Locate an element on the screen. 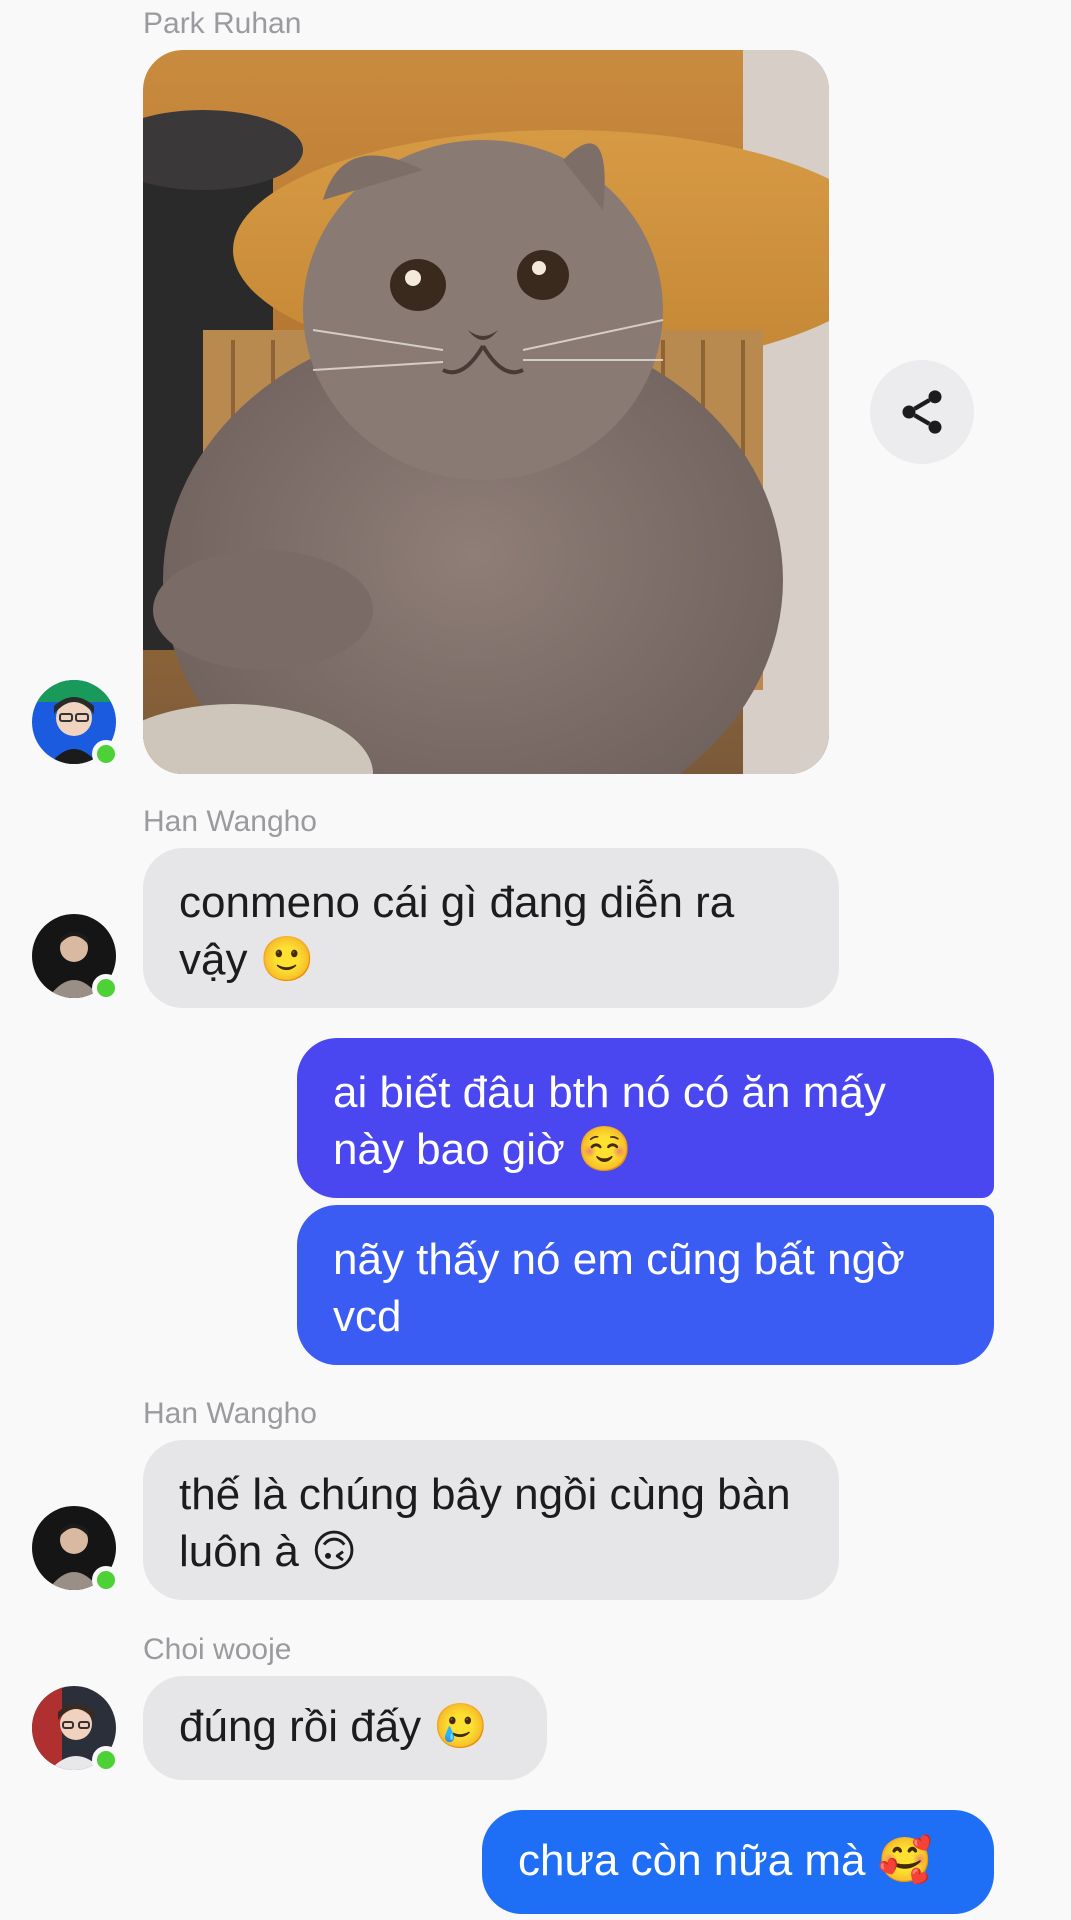 This screenshot has height=1920, width=1071. share-icon is located at coordinates (922, 412).